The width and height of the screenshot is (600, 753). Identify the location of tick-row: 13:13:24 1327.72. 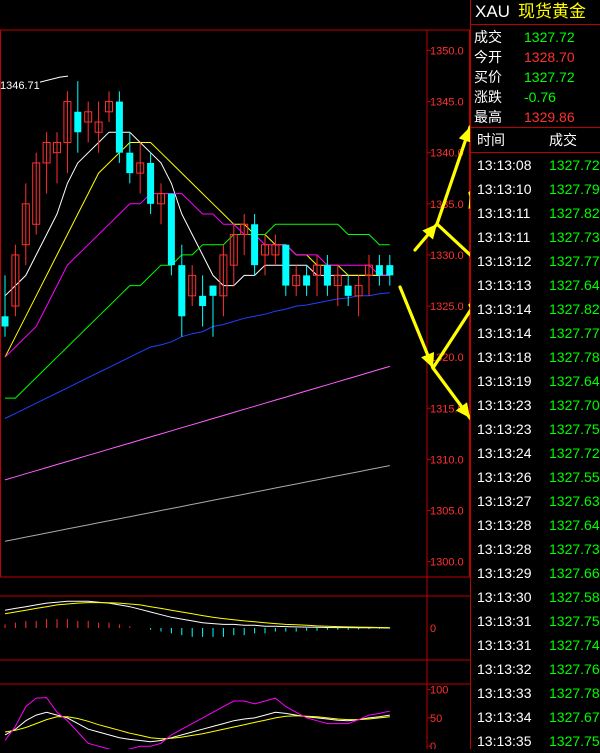
(535, 453).